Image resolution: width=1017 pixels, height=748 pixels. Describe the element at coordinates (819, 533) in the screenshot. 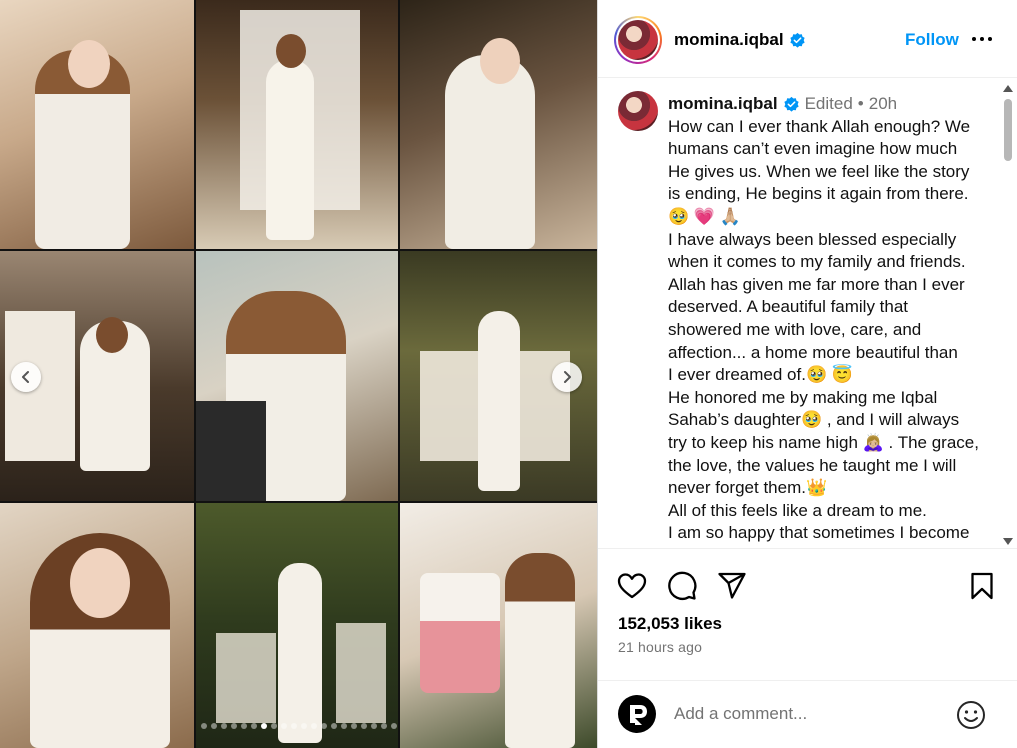

I see `caption-line: I am so happy that sometimes I become` at that location.